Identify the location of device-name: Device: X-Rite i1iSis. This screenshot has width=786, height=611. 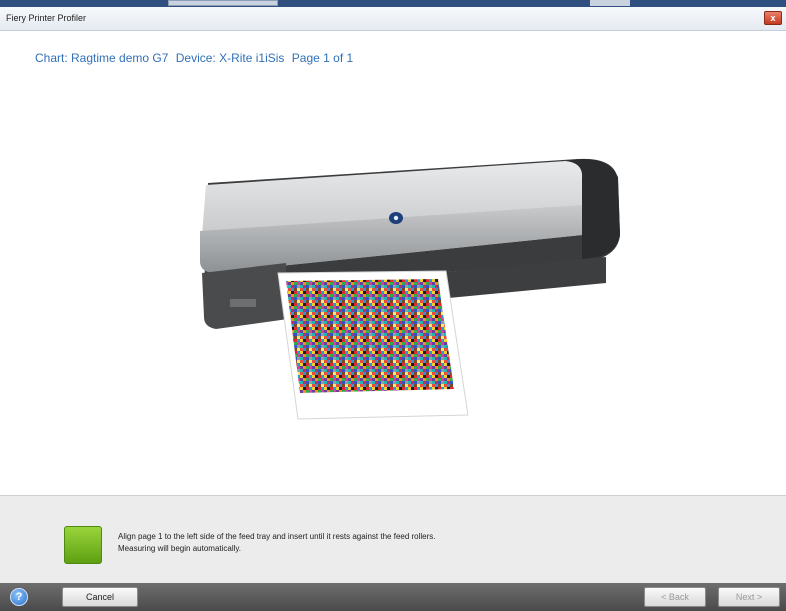
(230, 58).